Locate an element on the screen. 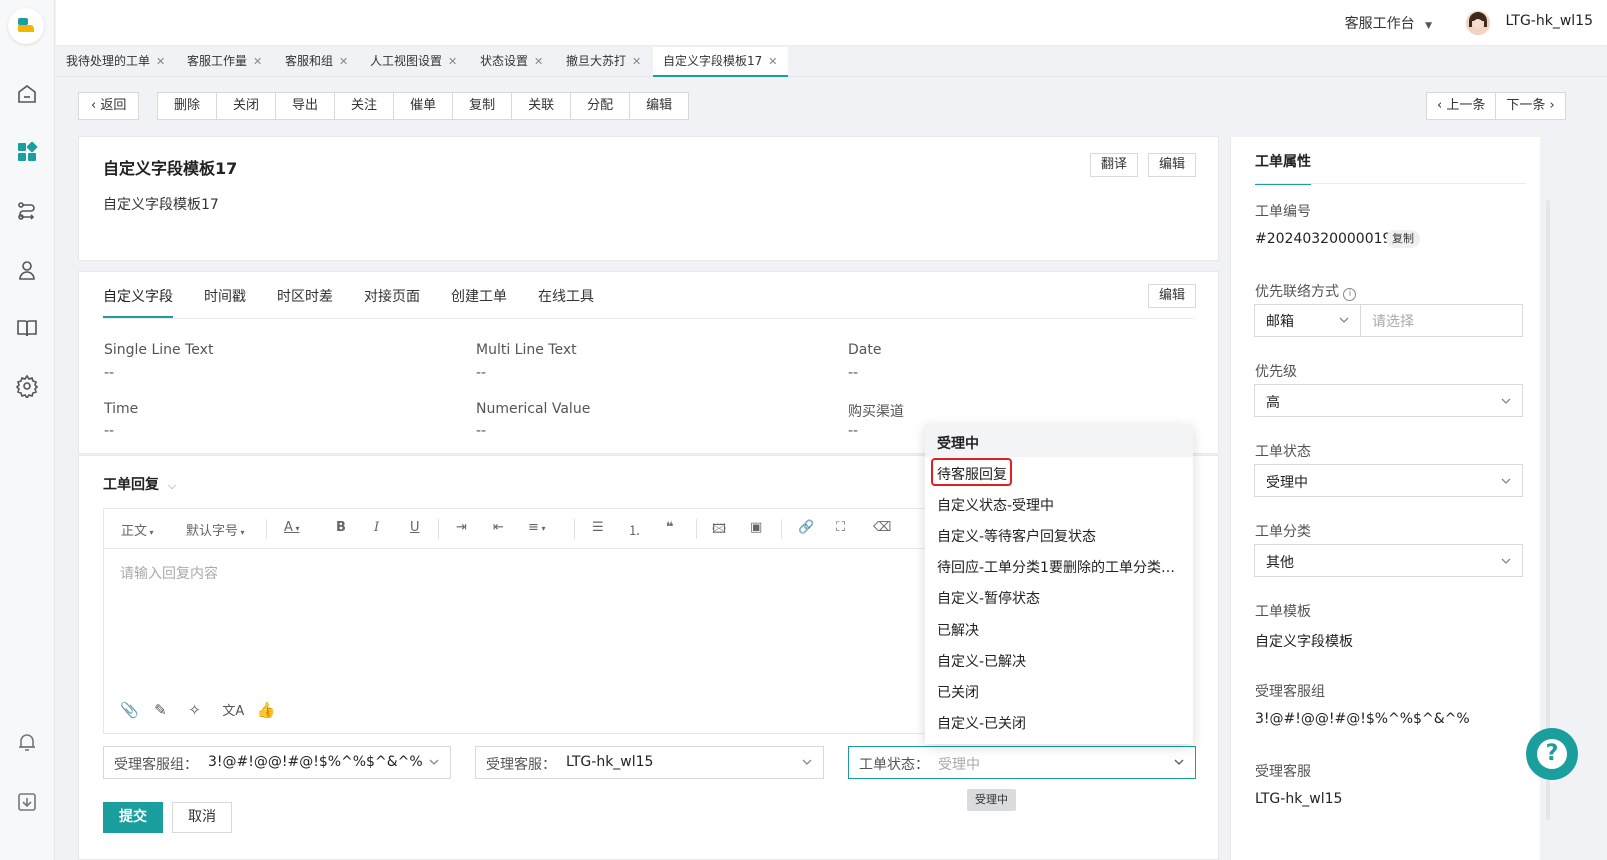 The width and height of the screenshot is (1607, 860). align-icon: ≡ ▾ is located at coordinates (536, 527).